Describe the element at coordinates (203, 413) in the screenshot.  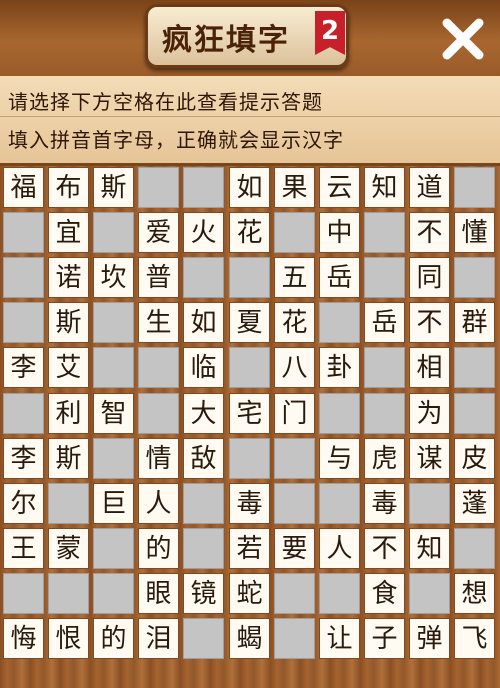
I see `grid-cell-filled: 大` at that location.